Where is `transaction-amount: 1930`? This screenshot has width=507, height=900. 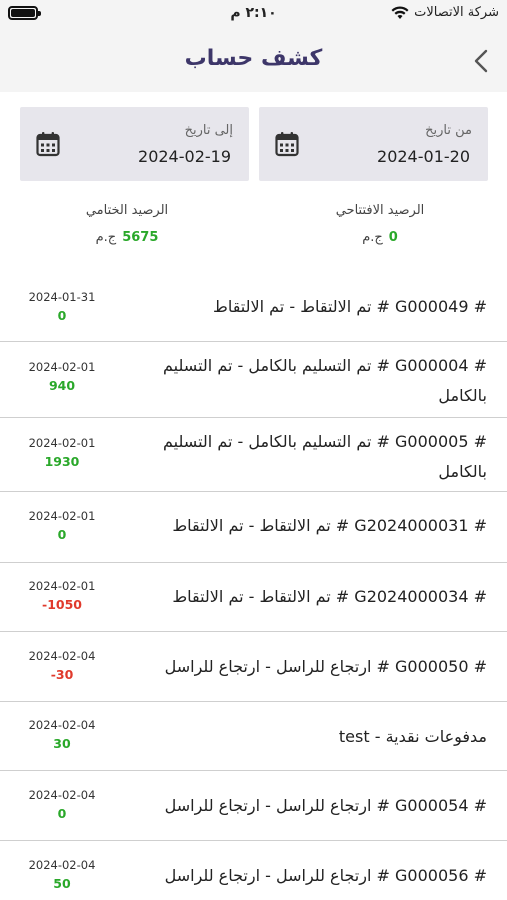
transaction-amount: 1930 is located at coordinates (62, 461).